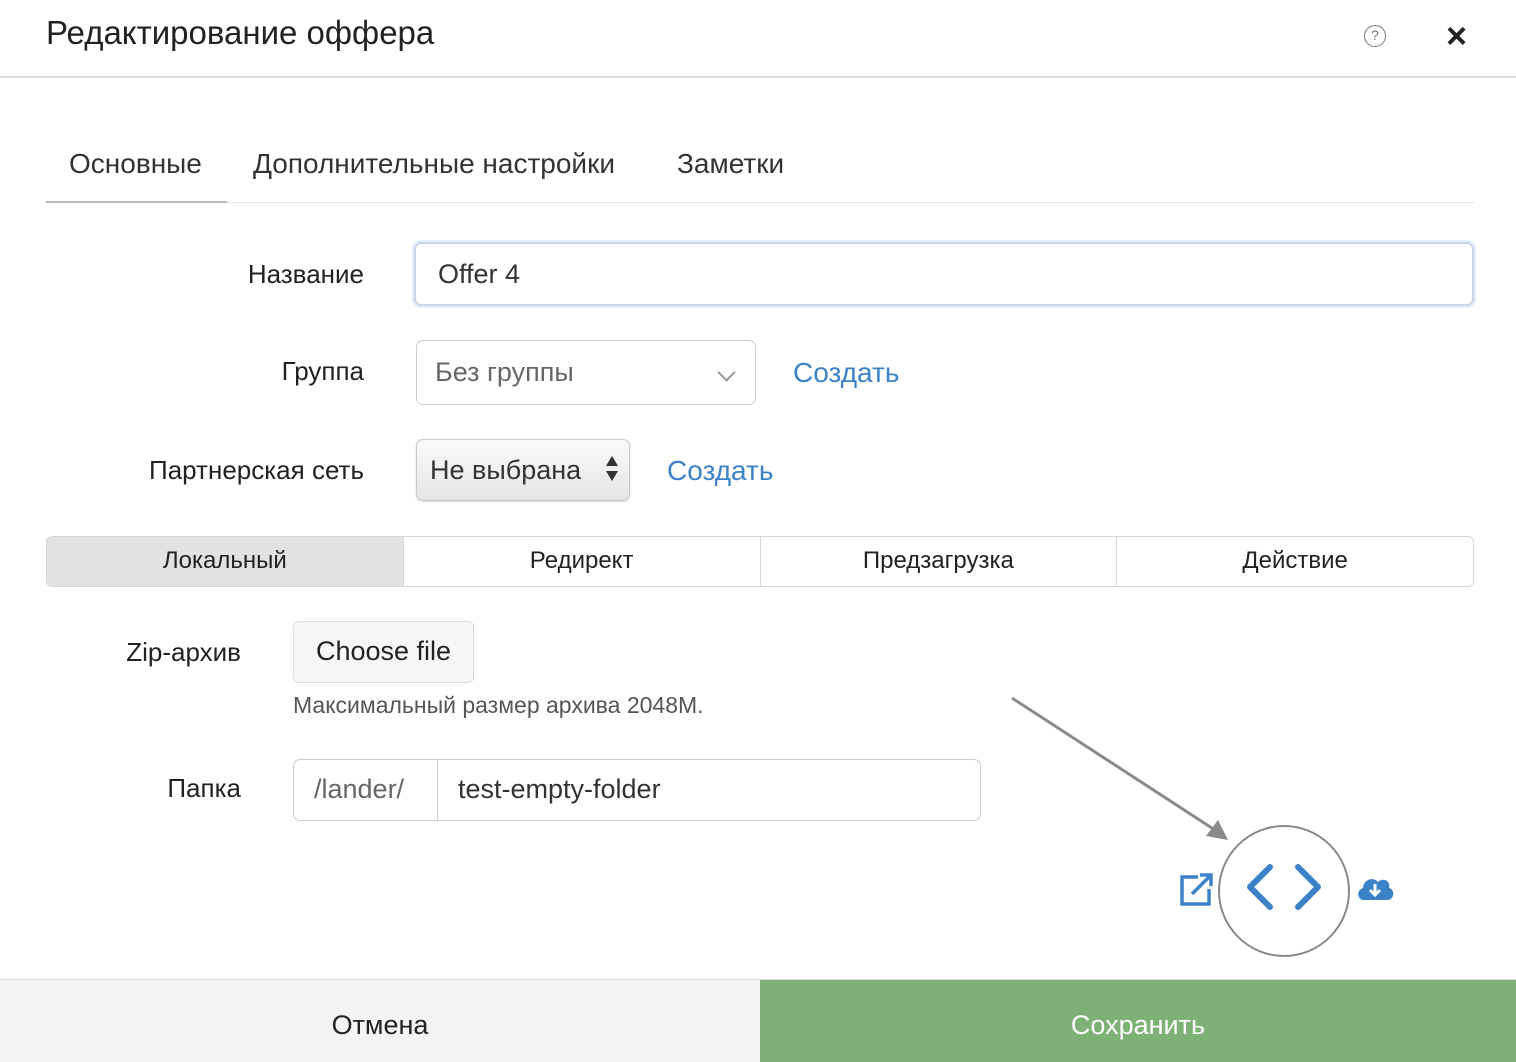 Image resolution: width=1516 pixels, height=1062 pixels. What do you see at coordinates (383, 652) in the screenshot?
I see `choose-file-button: Choose file` at bounding box center [383, 652].